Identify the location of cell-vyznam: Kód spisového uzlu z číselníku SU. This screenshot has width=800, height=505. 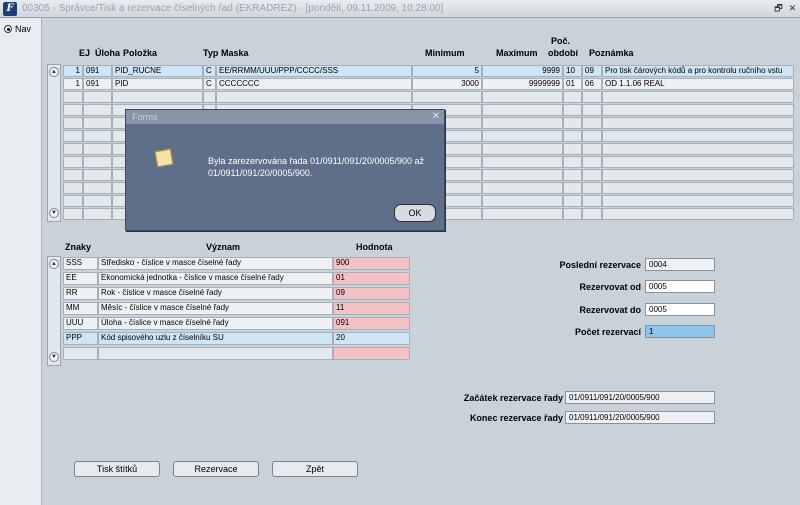
(215, 338).